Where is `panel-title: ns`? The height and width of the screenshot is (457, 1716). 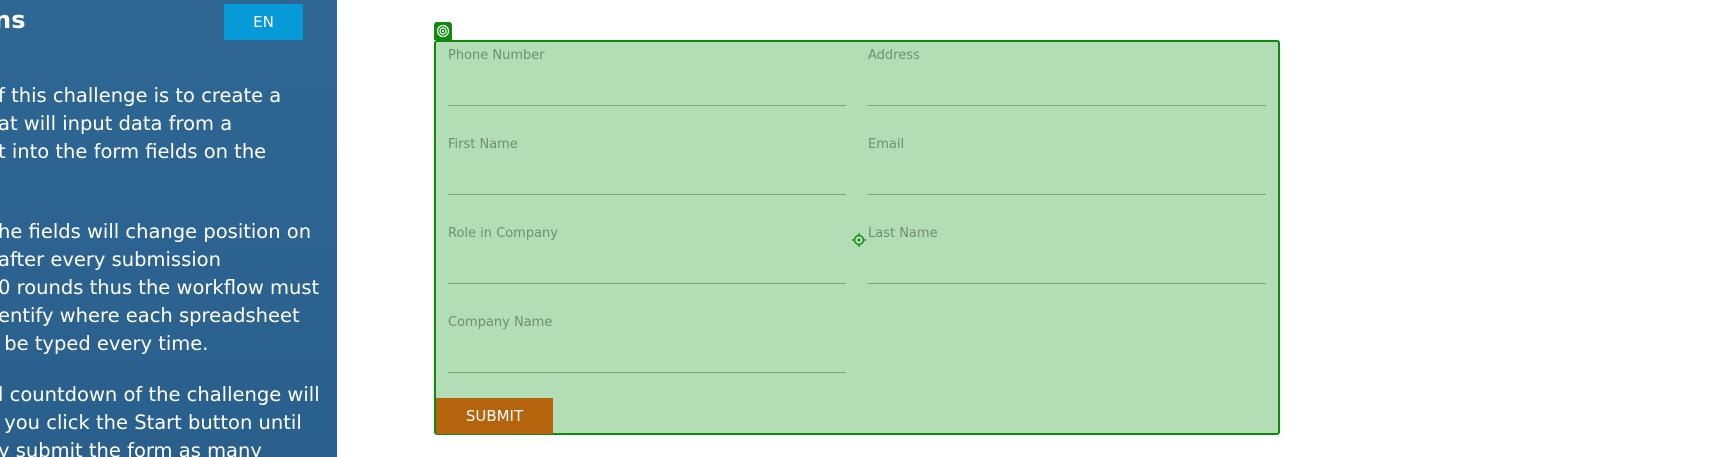
panel-title: ns is located at coordinates (13, 20).